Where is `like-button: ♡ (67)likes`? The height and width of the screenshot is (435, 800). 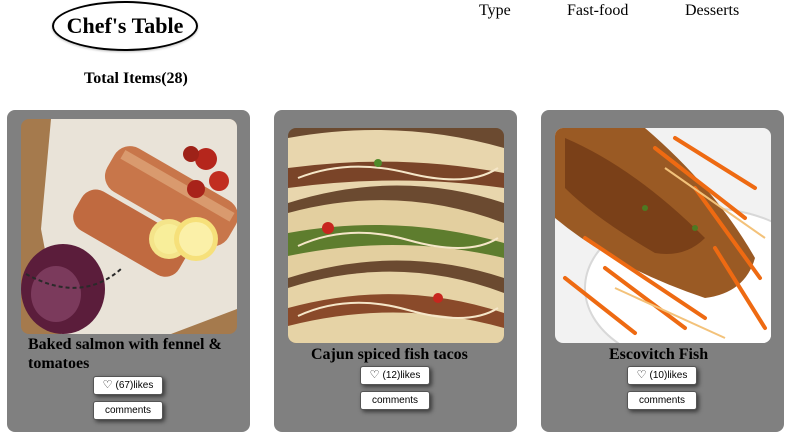
like-button: ♡ (67)likes is located at coordinates (128, 385).